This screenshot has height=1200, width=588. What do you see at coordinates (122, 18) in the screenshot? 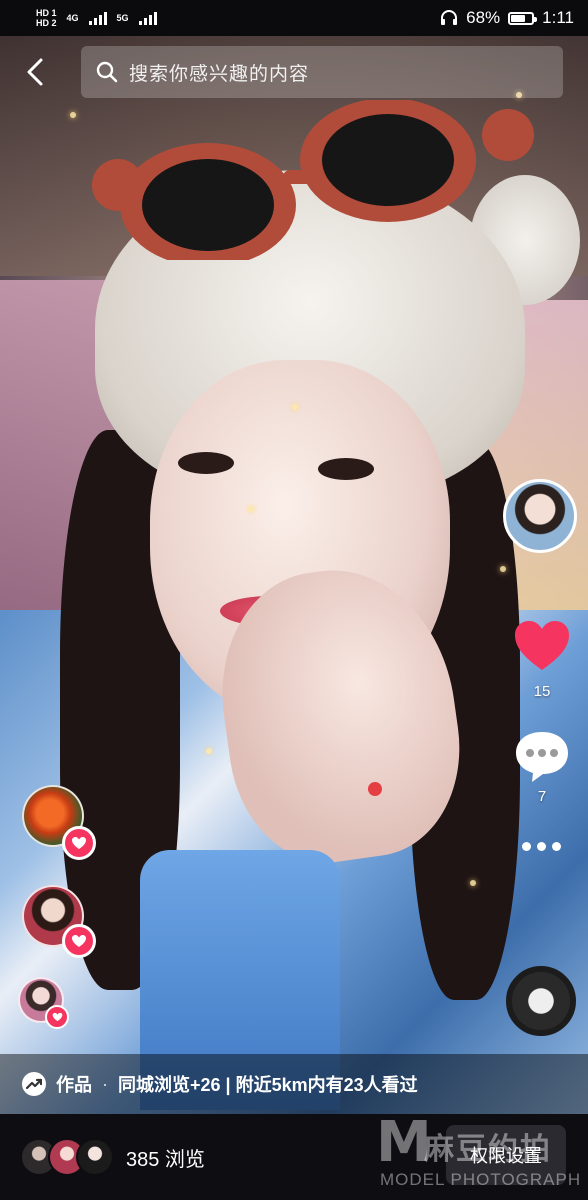
I see `network-2-label: 5G` at bounding box center [122, 18].